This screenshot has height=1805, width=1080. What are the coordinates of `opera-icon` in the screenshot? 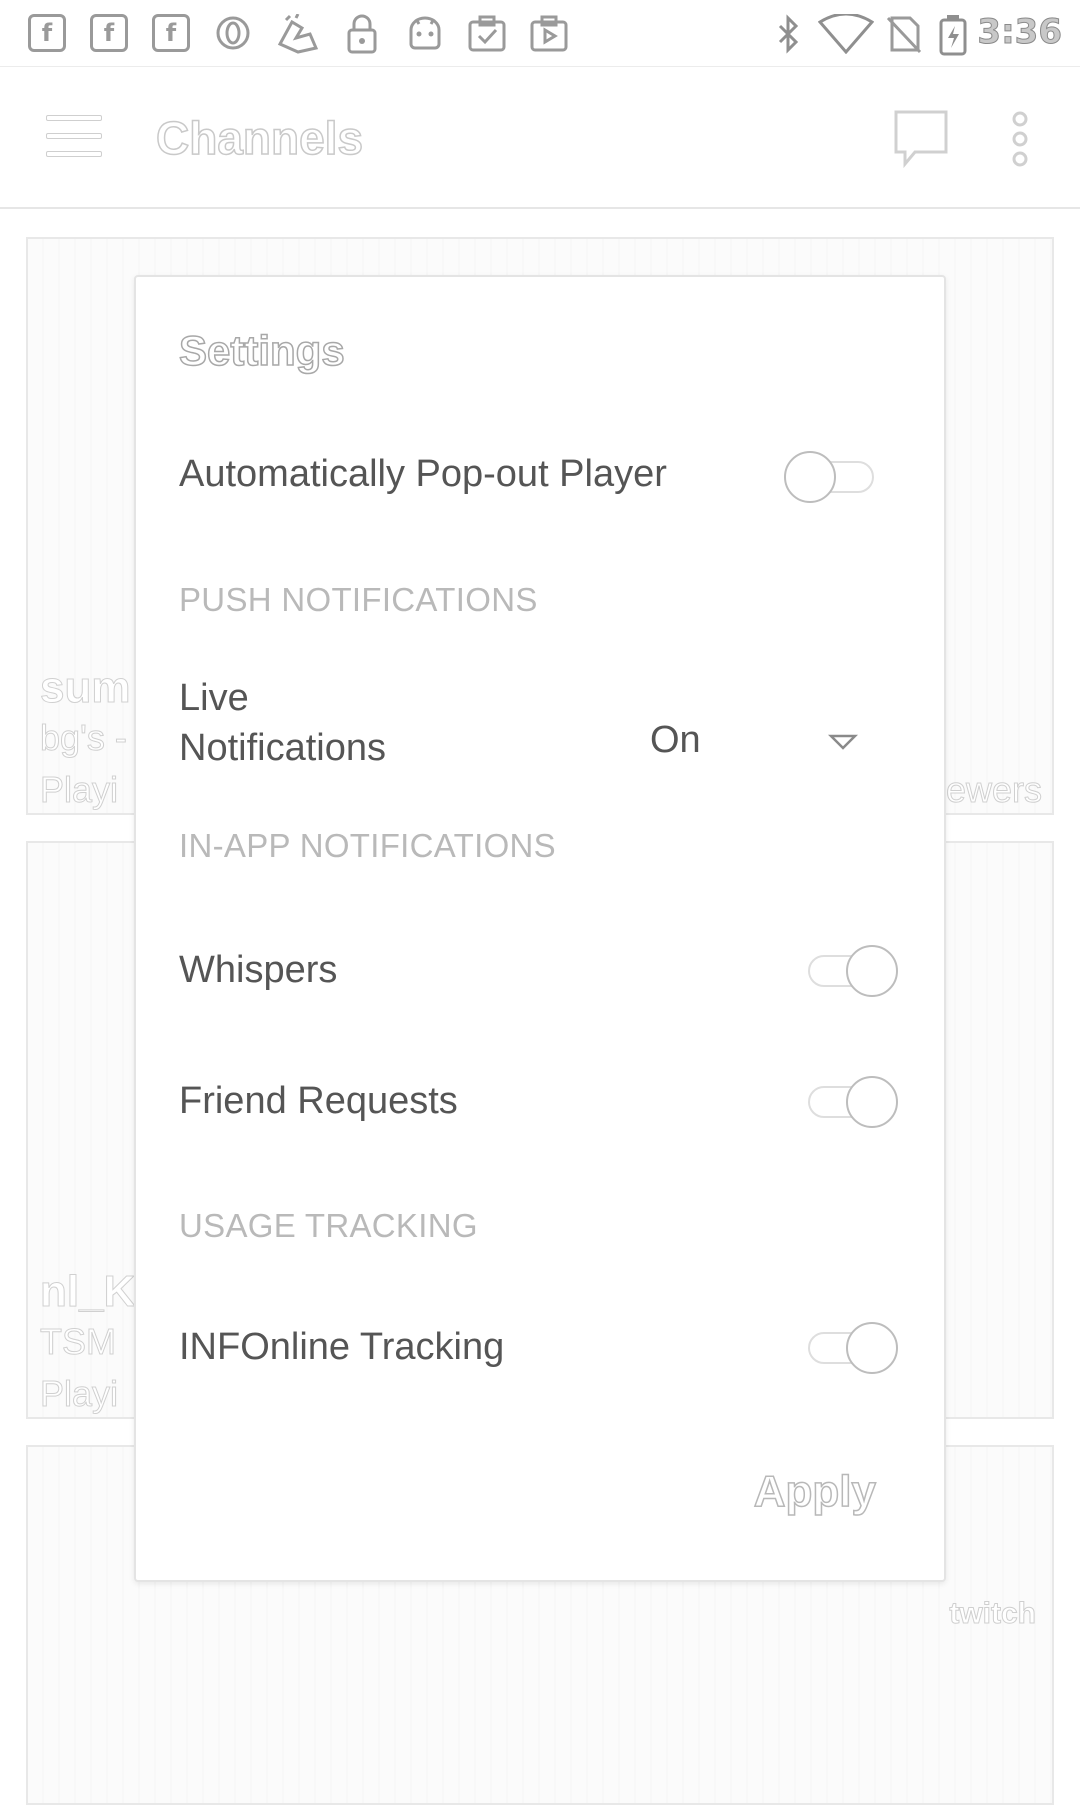 It's located at (233, 33).